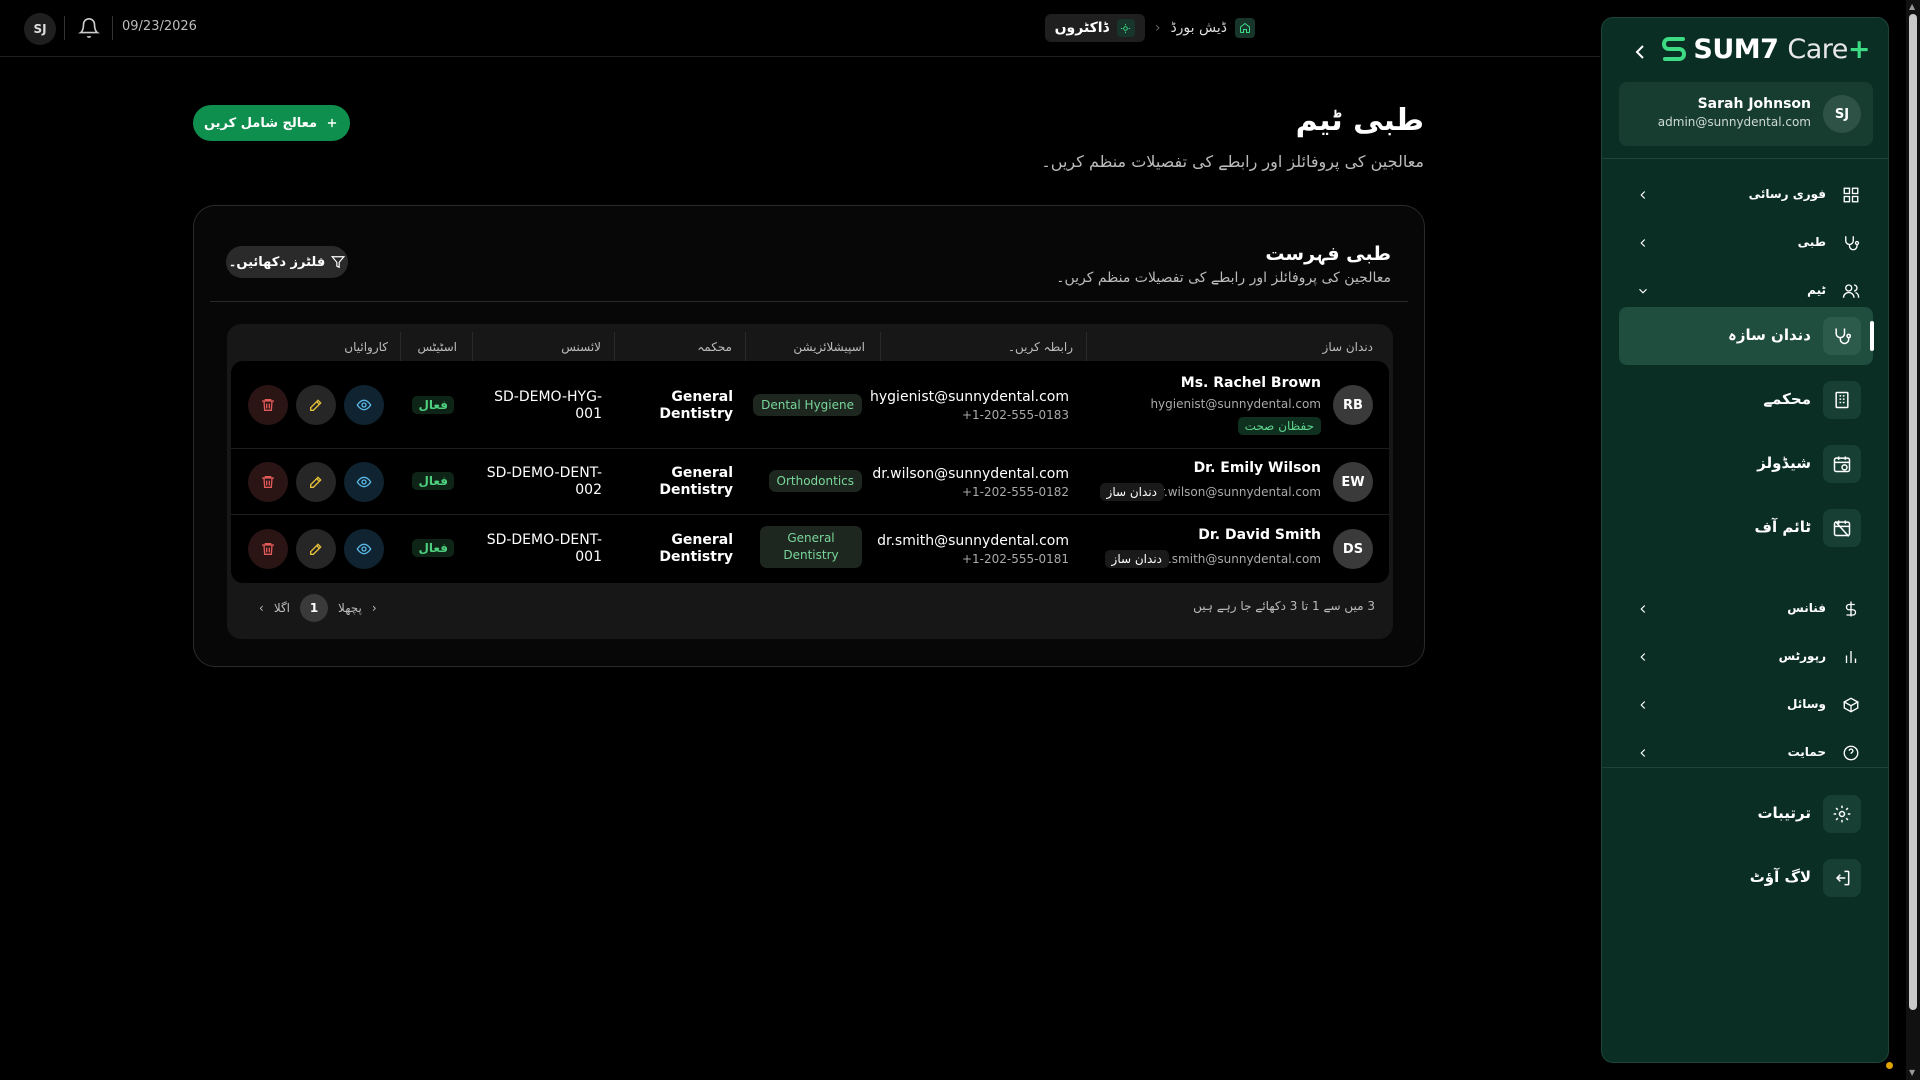 The width and height of the screenshot is (1920, 1080). Describe the element at coordinates (1015, 492) in the screenshot. I see `contact-phone: +1-202-555-0182` at that location.